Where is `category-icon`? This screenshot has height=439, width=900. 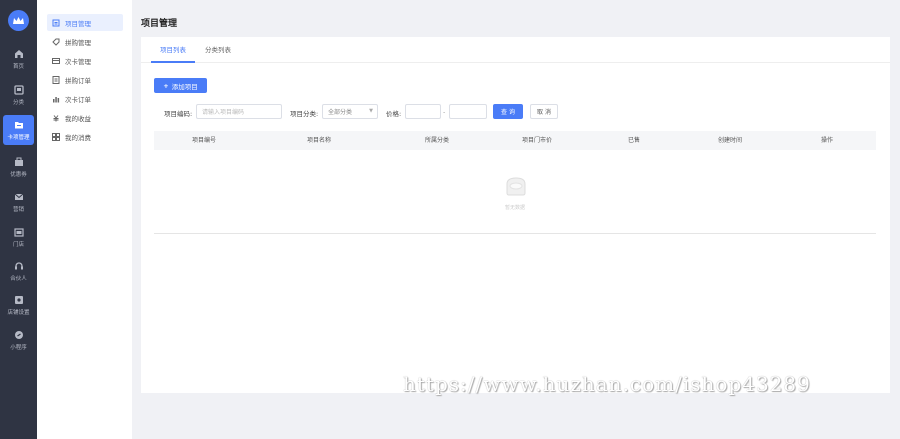
category-icon is located at coordinates (18, 90).